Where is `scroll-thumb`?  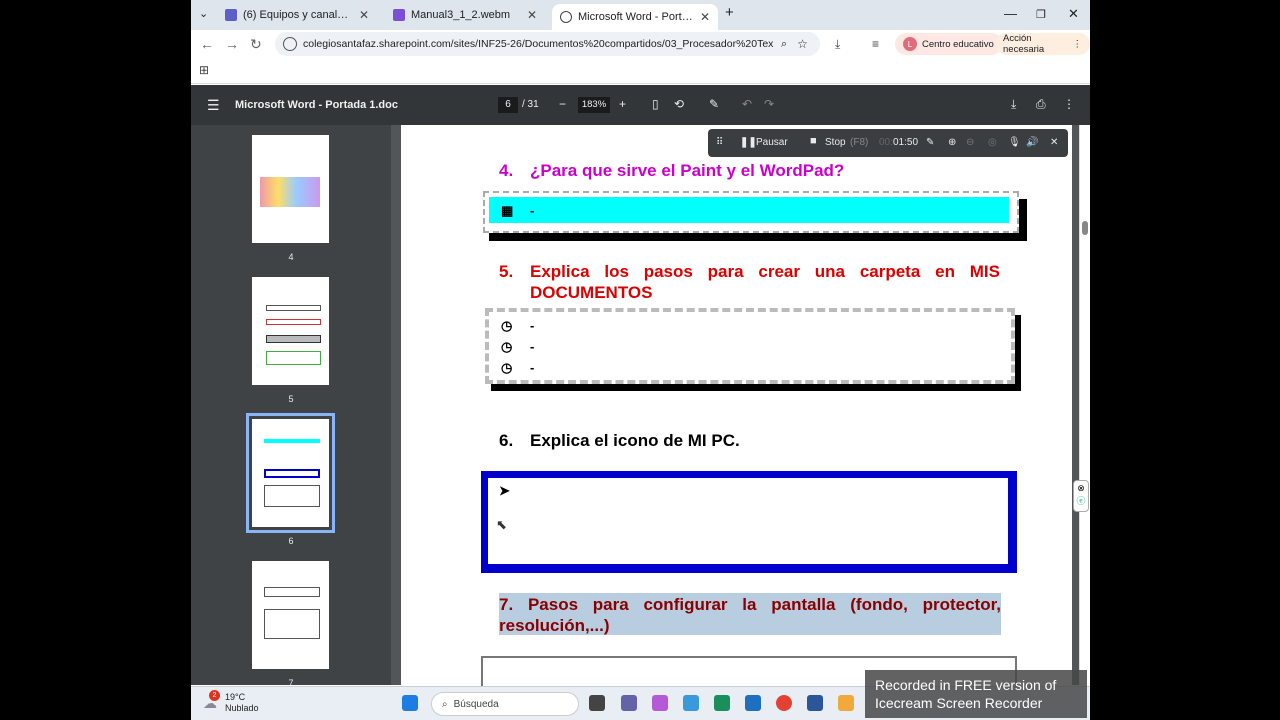
scroll-thumb is located at coordinates (1085, 228).